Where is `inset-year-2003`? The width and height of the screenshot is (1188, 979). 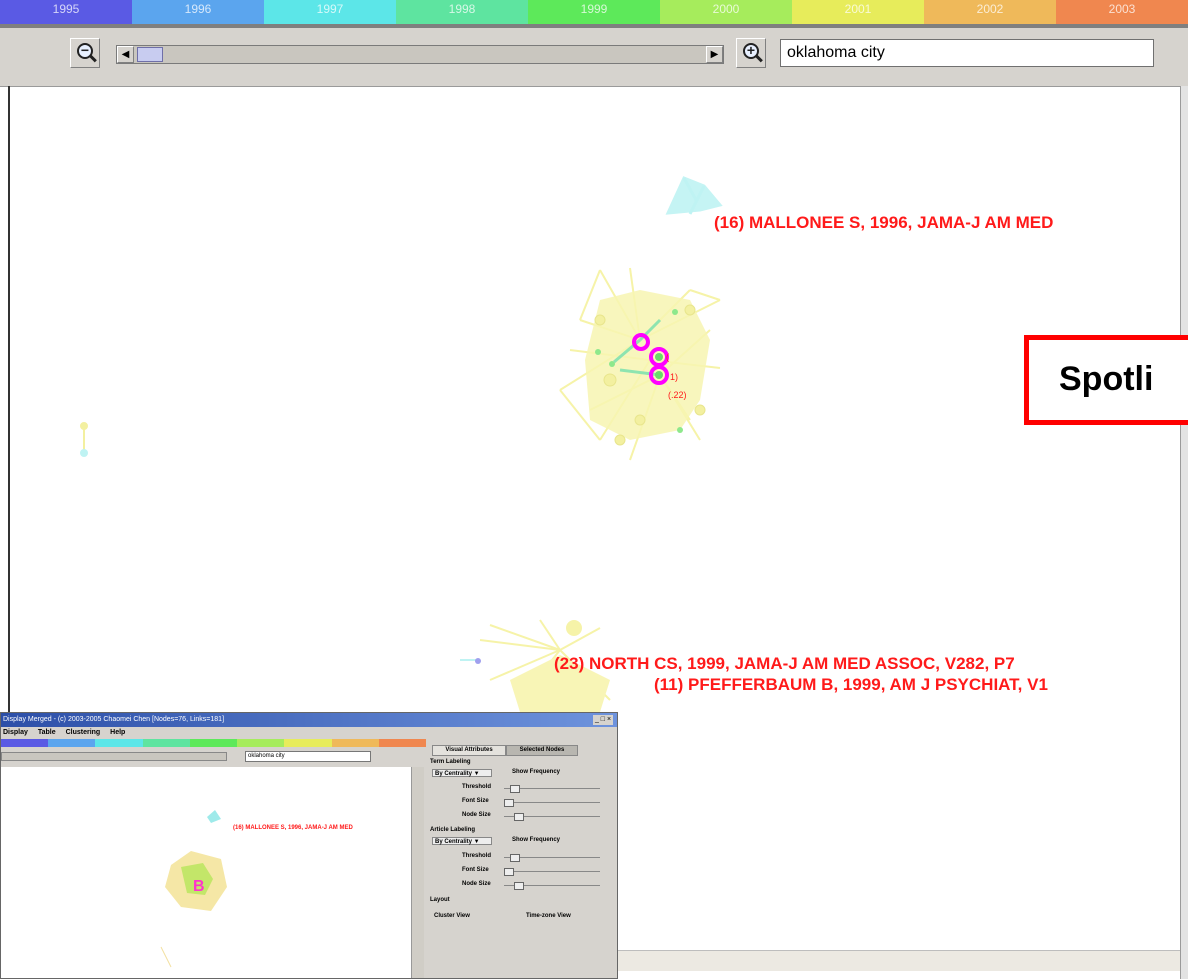 inset-year-2003 is located at coordinates (402, 743).